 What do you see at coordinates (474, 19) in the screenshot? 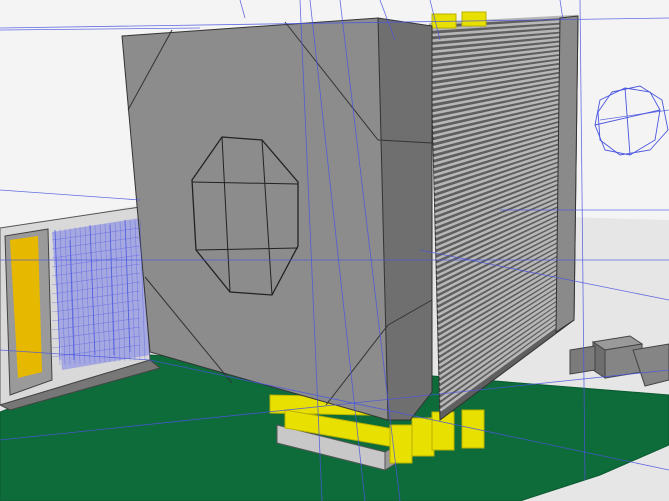
I see `heatpipe-top` at bounding box center [474, 19].